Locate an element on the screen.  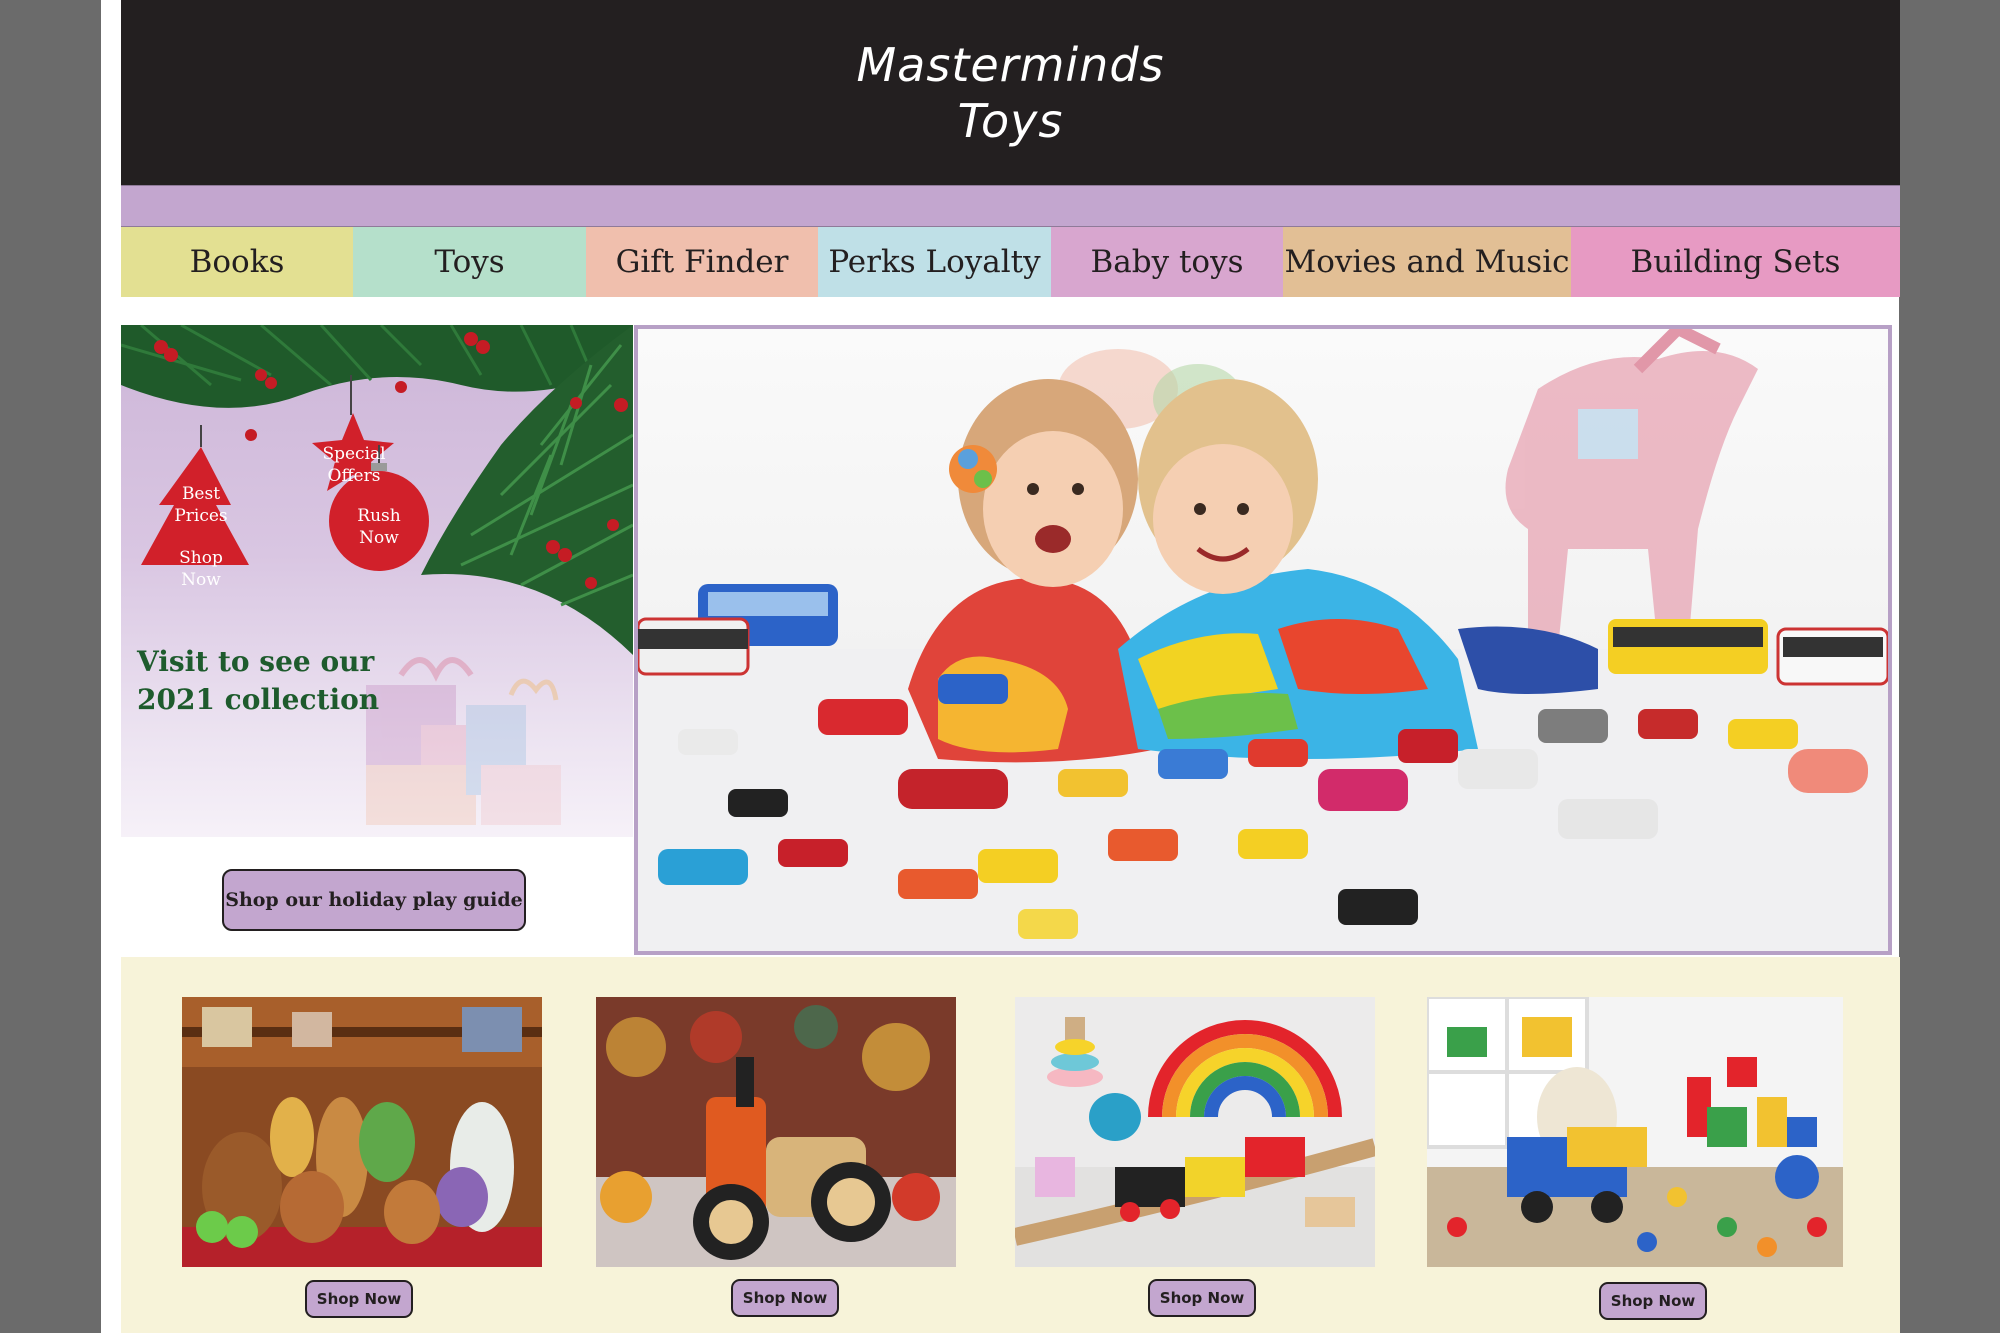
nav-item-perks-loyalty: Perks Loyalty is located at coordinates (934, 262).